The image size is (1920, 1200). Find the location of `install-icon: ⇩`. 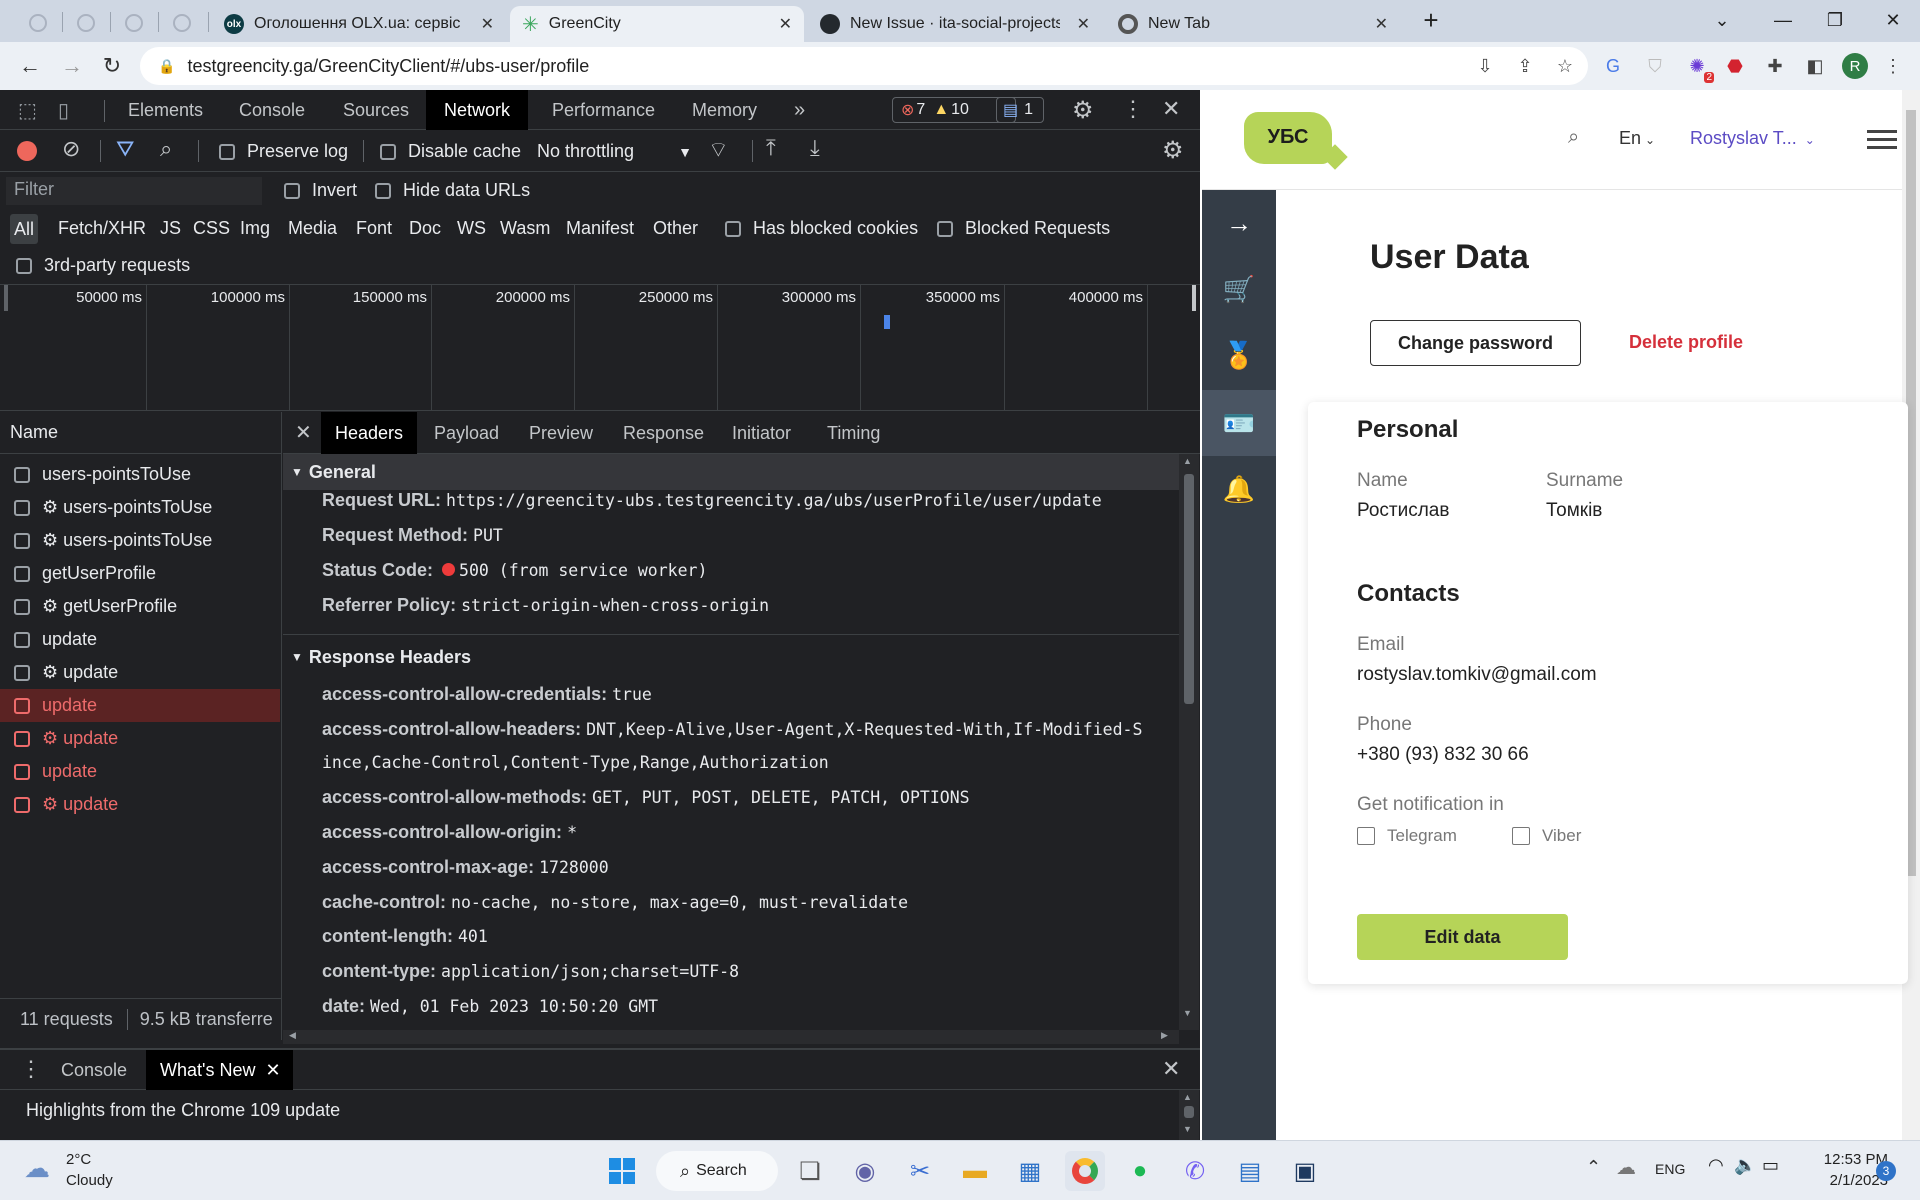

install-icon: ⇩ is located at coordinates (1485, 66).